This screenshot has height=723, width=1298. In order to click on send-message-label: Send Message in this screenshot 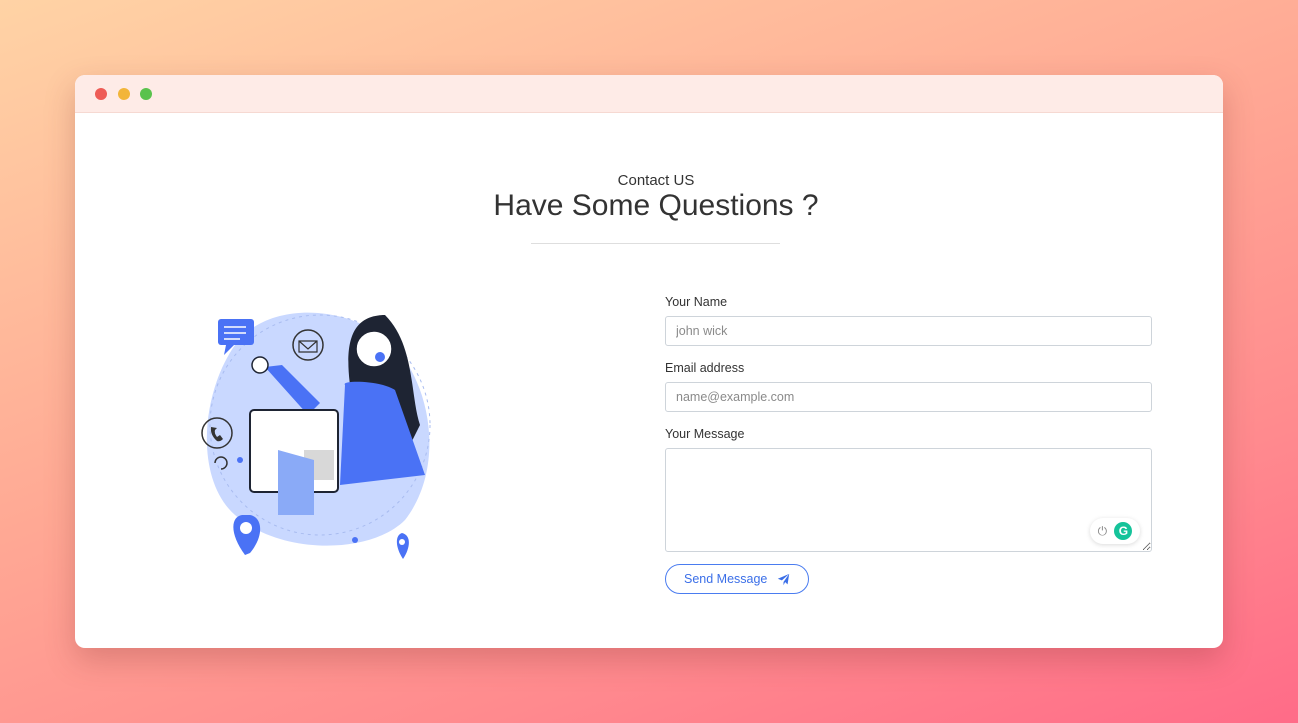, I will do `click(726, 579)`.